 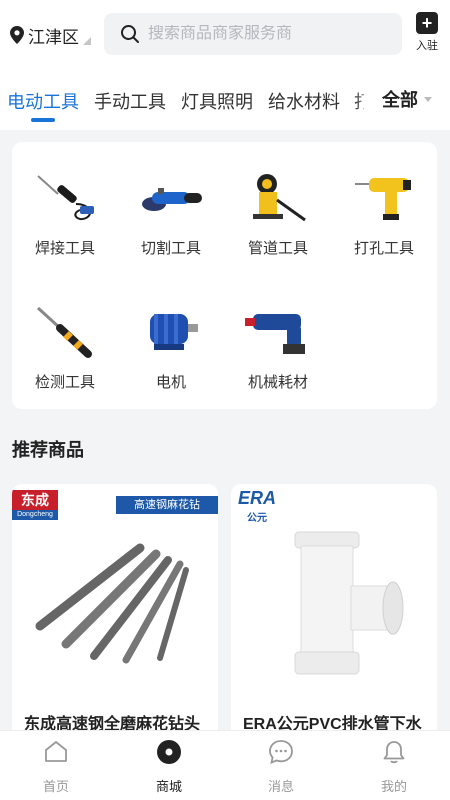 I want to click on banner-text: 高速钢麻花钻, so click(x=167, y=505).